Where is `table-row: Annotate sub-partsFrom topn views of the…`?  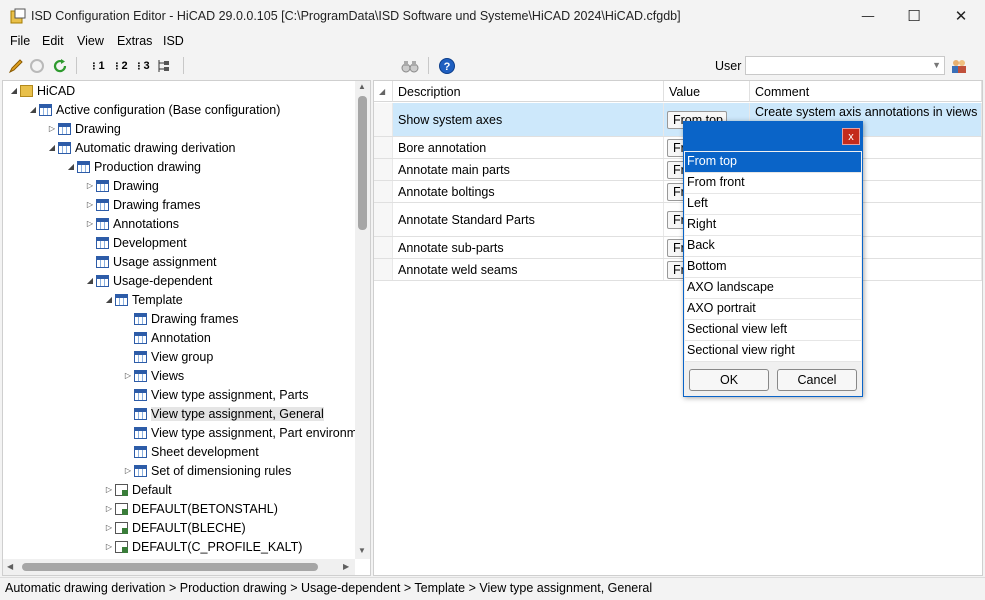 table-row: Annotate sub-partsFrom topn views of the… is located at coordinates (678, 248).